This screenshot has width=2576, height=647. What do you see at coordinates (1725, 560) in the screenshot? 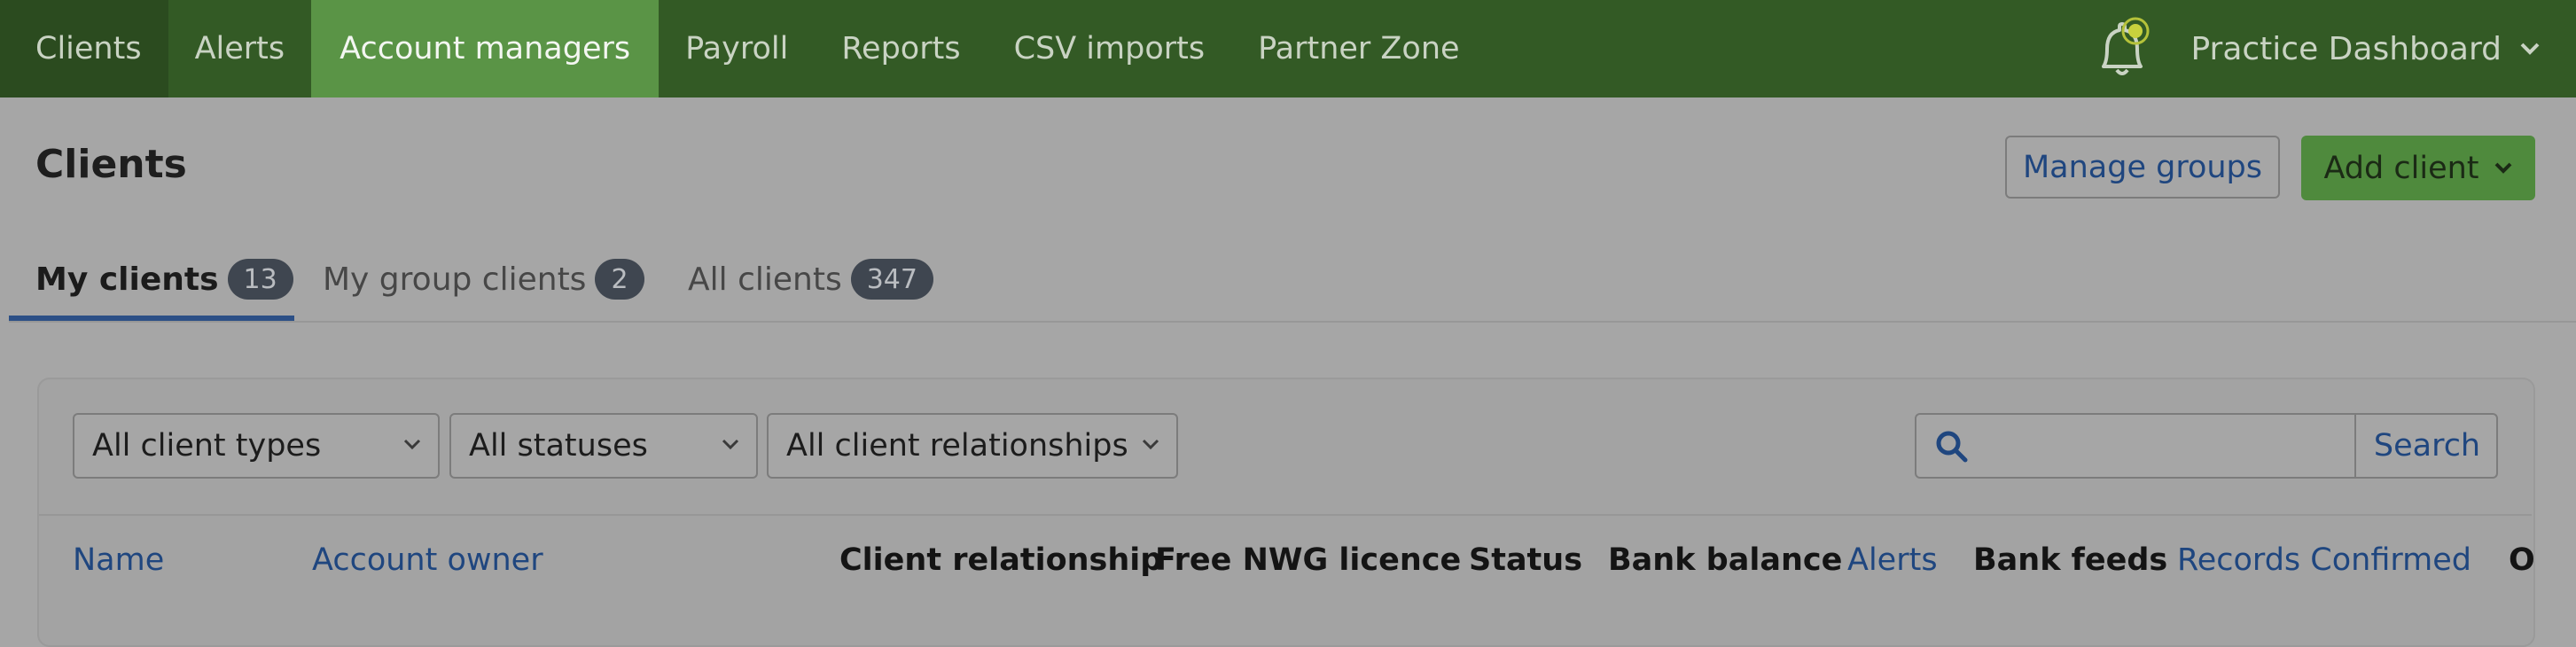
I see `column-header-bank-balance: Bank balance` at bounding box center [1725, 560].